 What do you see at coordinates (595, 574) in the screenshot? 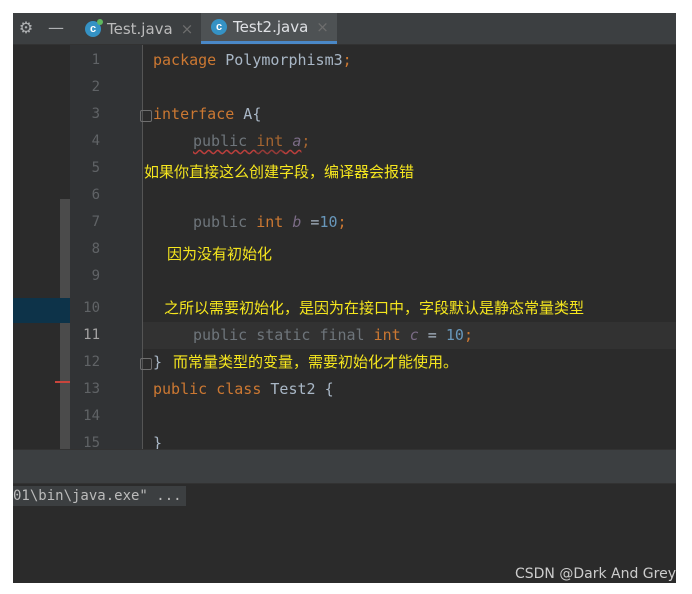
I see `watermark: CSDN @Dark And Grey` at bounding box center [595, 574].